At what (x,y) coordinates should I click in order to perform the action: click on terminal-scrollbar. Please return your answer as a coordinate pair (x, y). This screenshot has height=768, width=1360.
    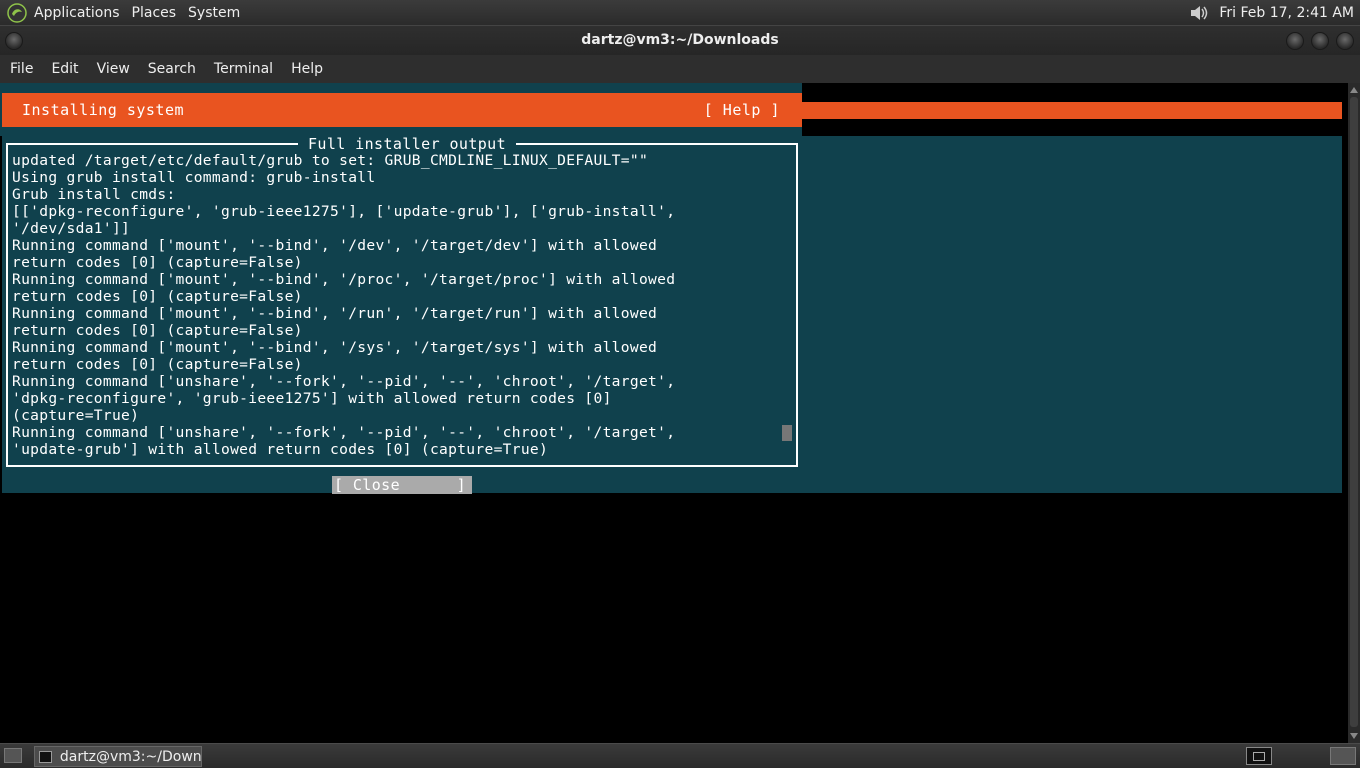
    Looking at the image, I should click on (1354, 413).